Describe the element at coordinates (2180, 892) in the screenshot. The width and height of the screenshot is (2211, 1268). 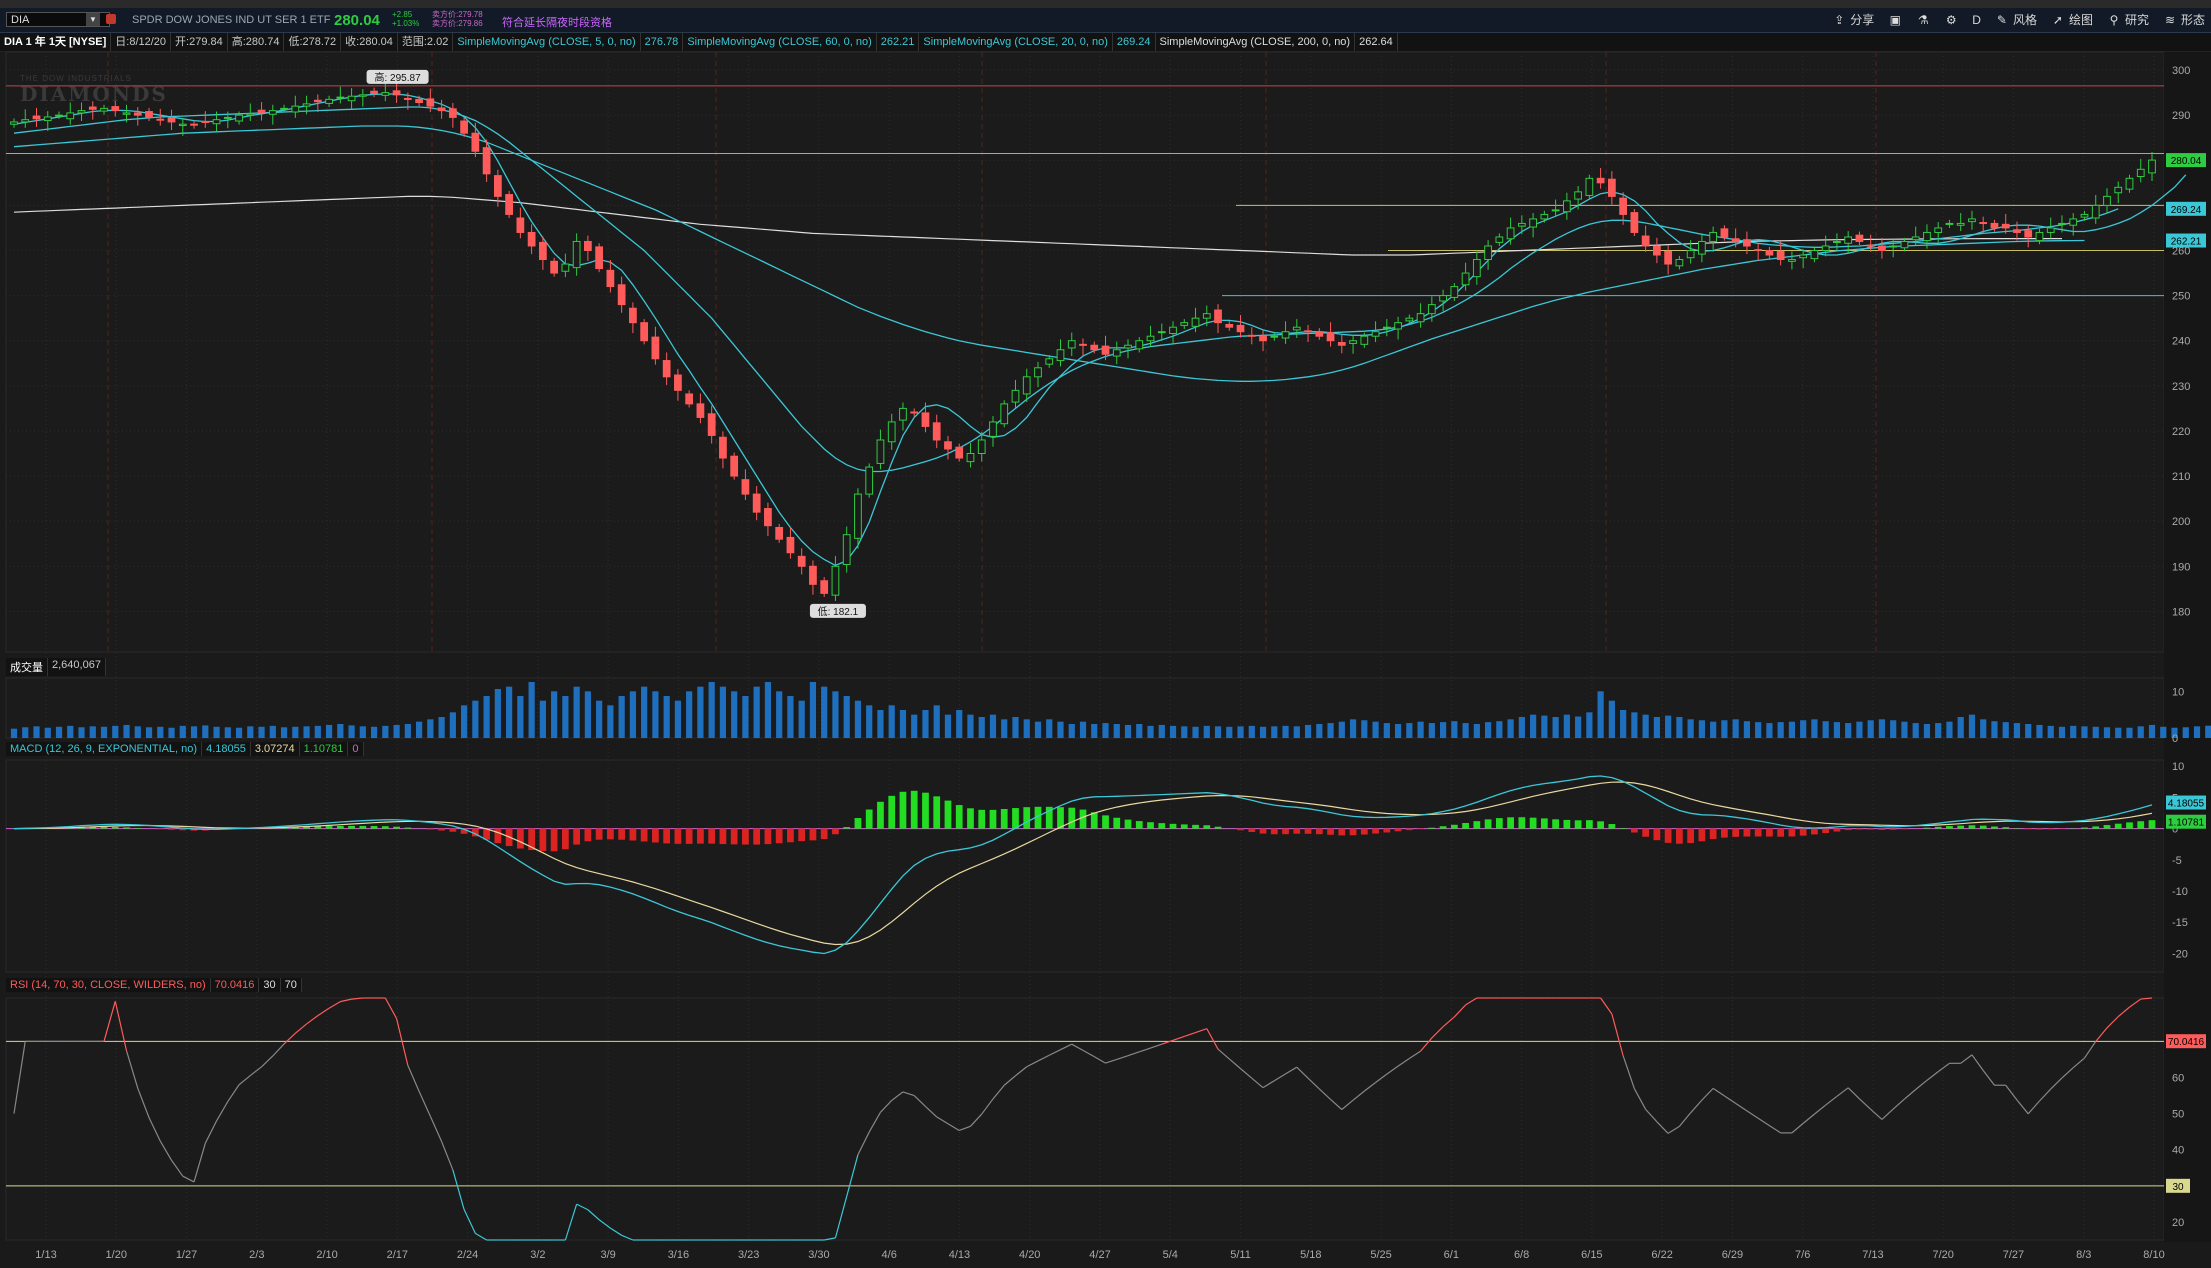
I see `macd-tick-label: -10` at that location.